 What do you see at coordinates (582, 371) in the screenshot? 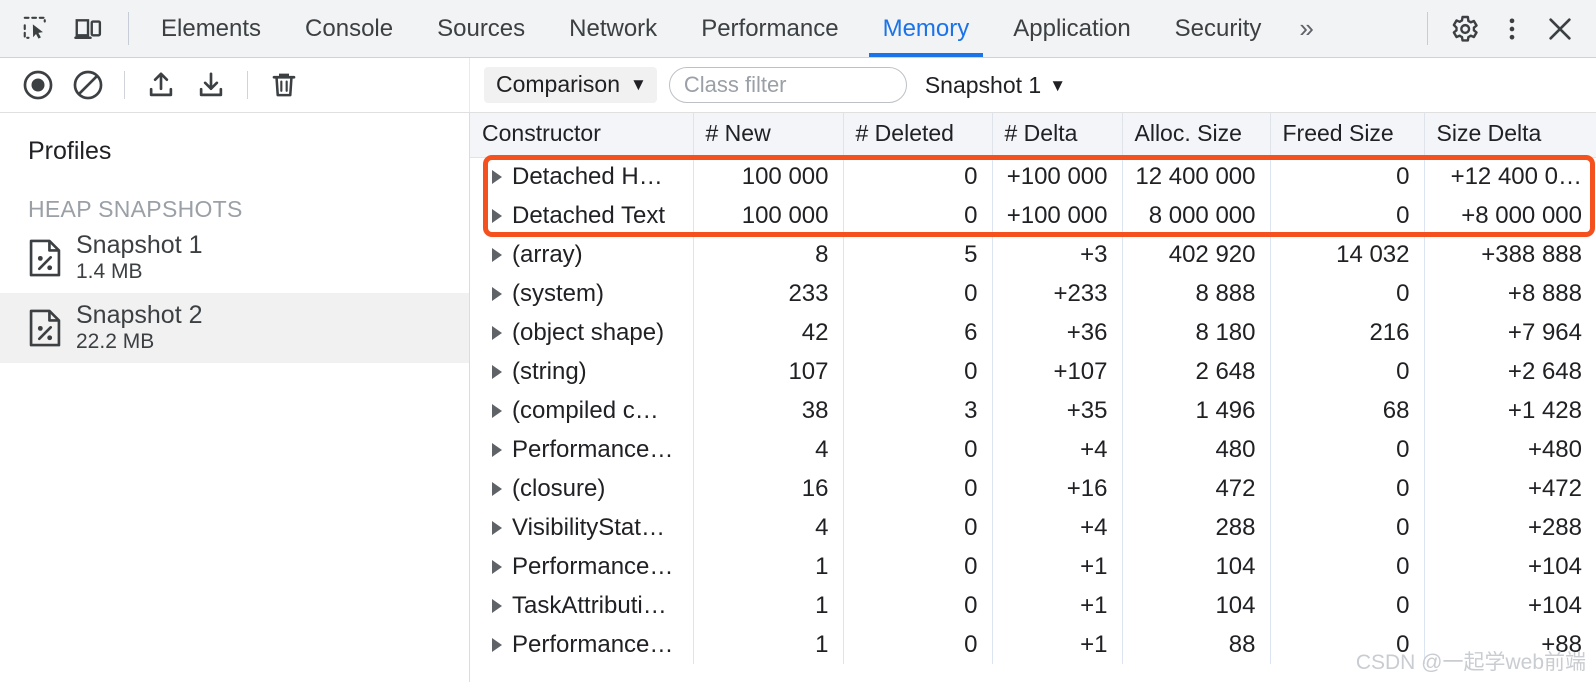
I see `cell-constructor: (string)` at bounding box center [582, 371].